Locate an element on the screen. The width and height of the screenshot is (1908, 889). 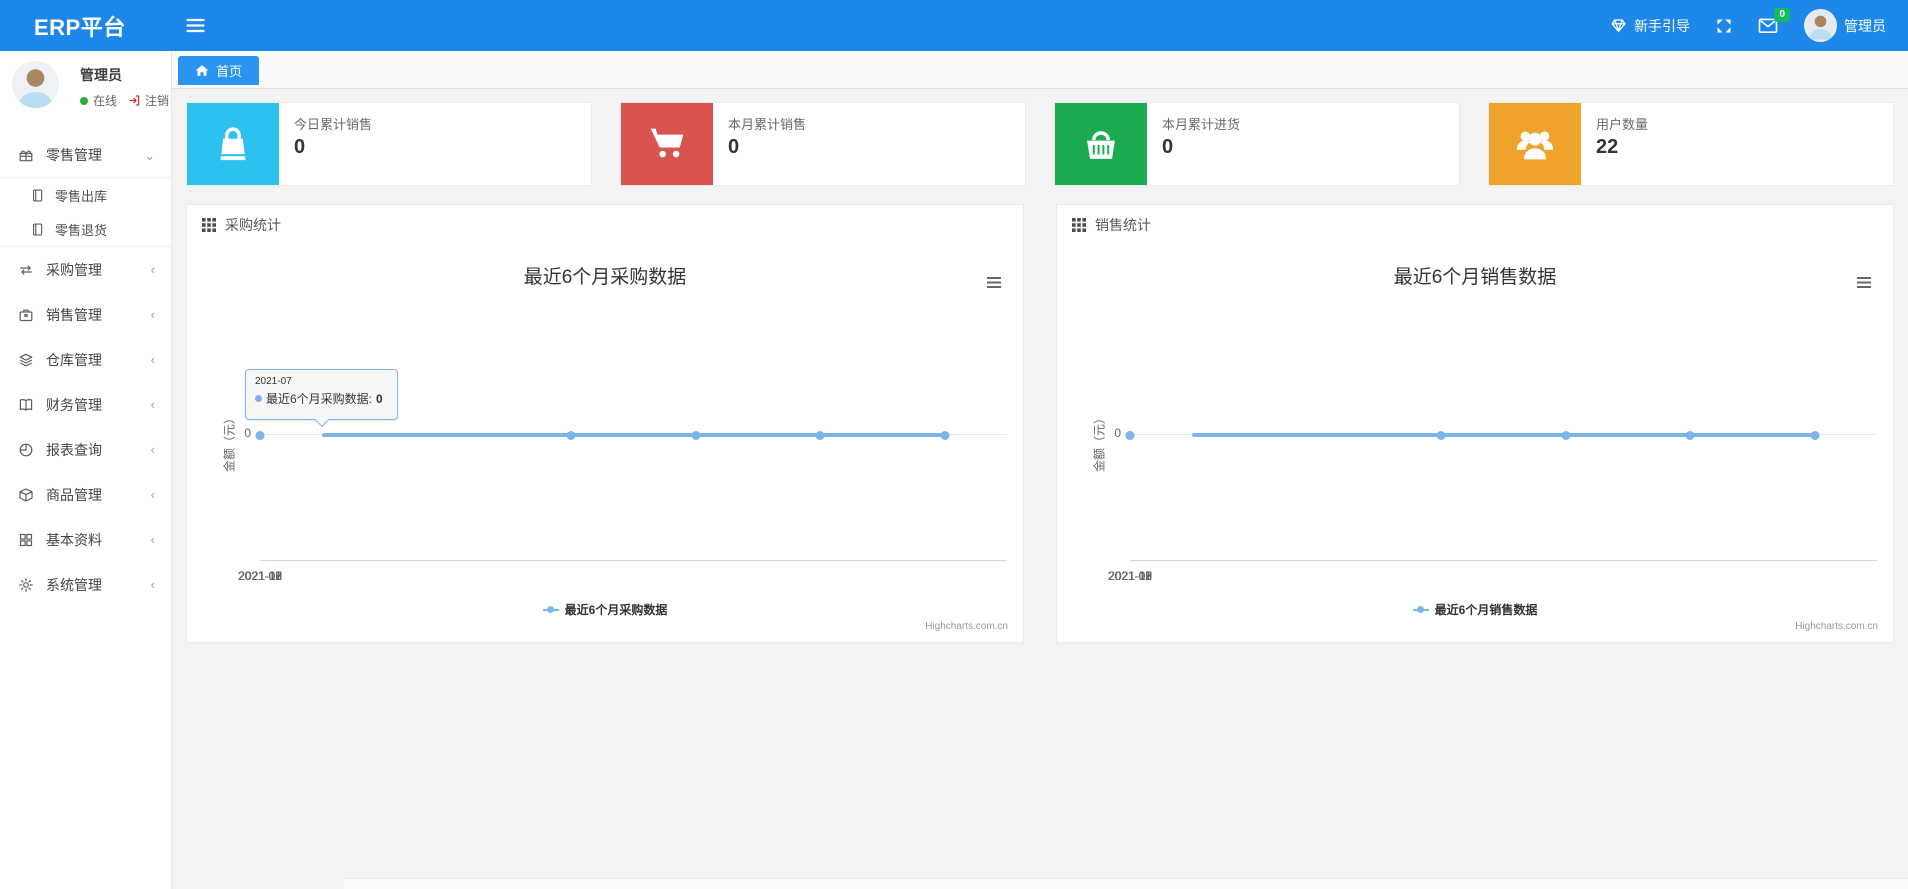
basket-icon is located at coordinates (1101, 144).